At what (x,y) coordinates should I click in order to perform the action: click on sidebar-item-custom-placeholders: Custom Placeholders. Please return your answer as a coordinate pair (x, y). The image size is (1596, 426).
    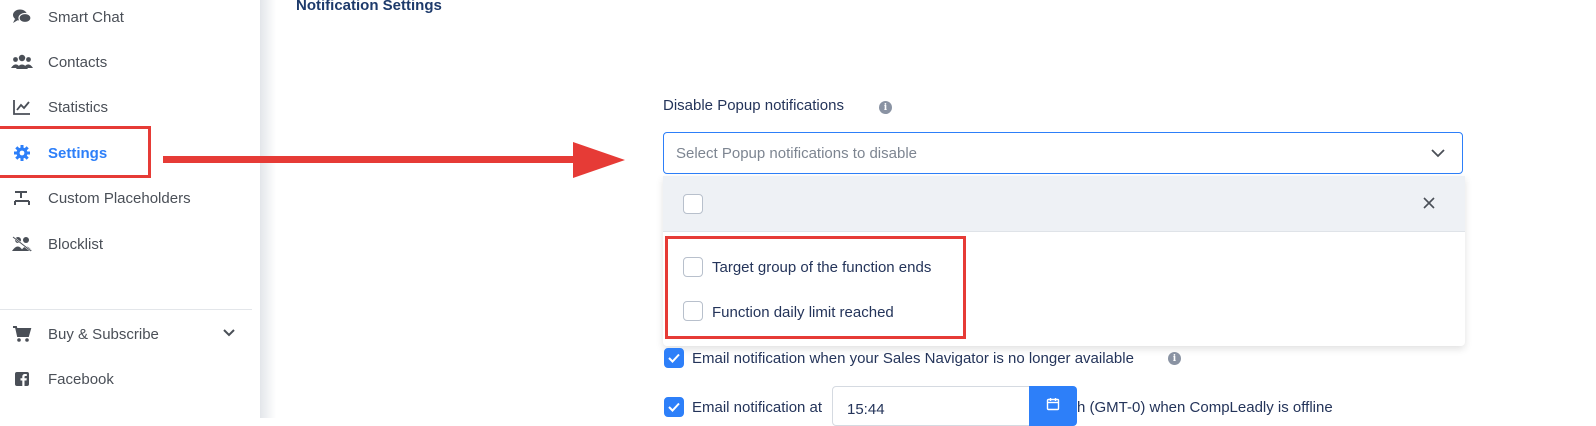
    Looking at the image, I should click on (130, 198).